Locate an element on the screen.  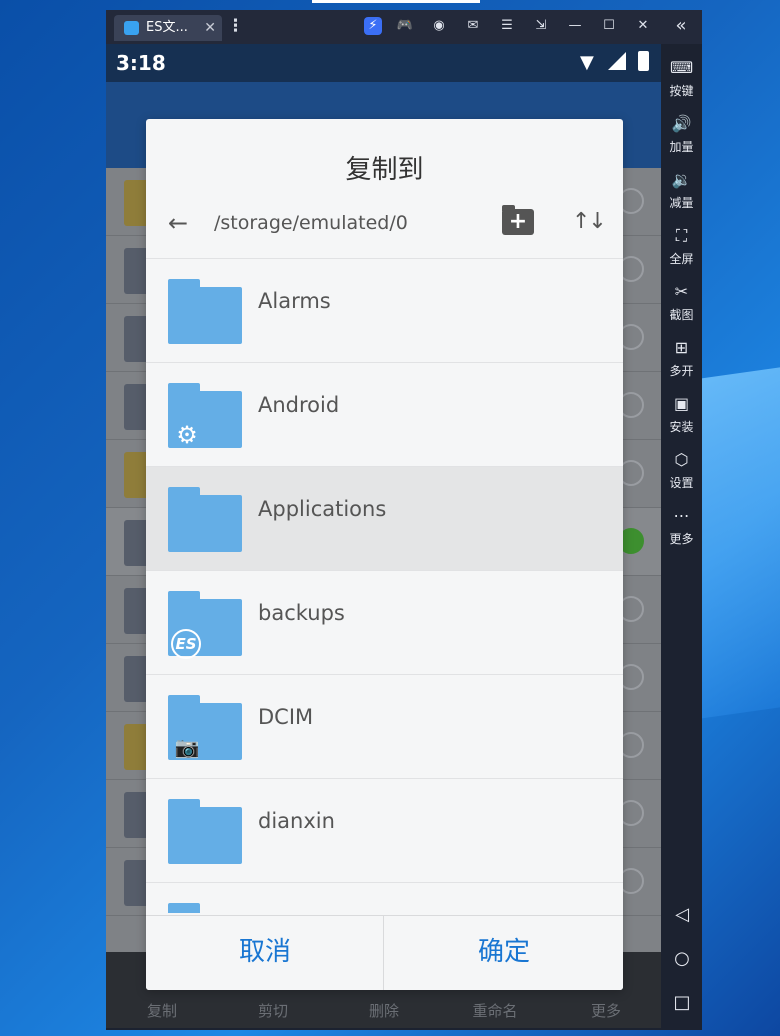
side-item-keys: ⌨ 按键 is located at coordinates (681, 78).